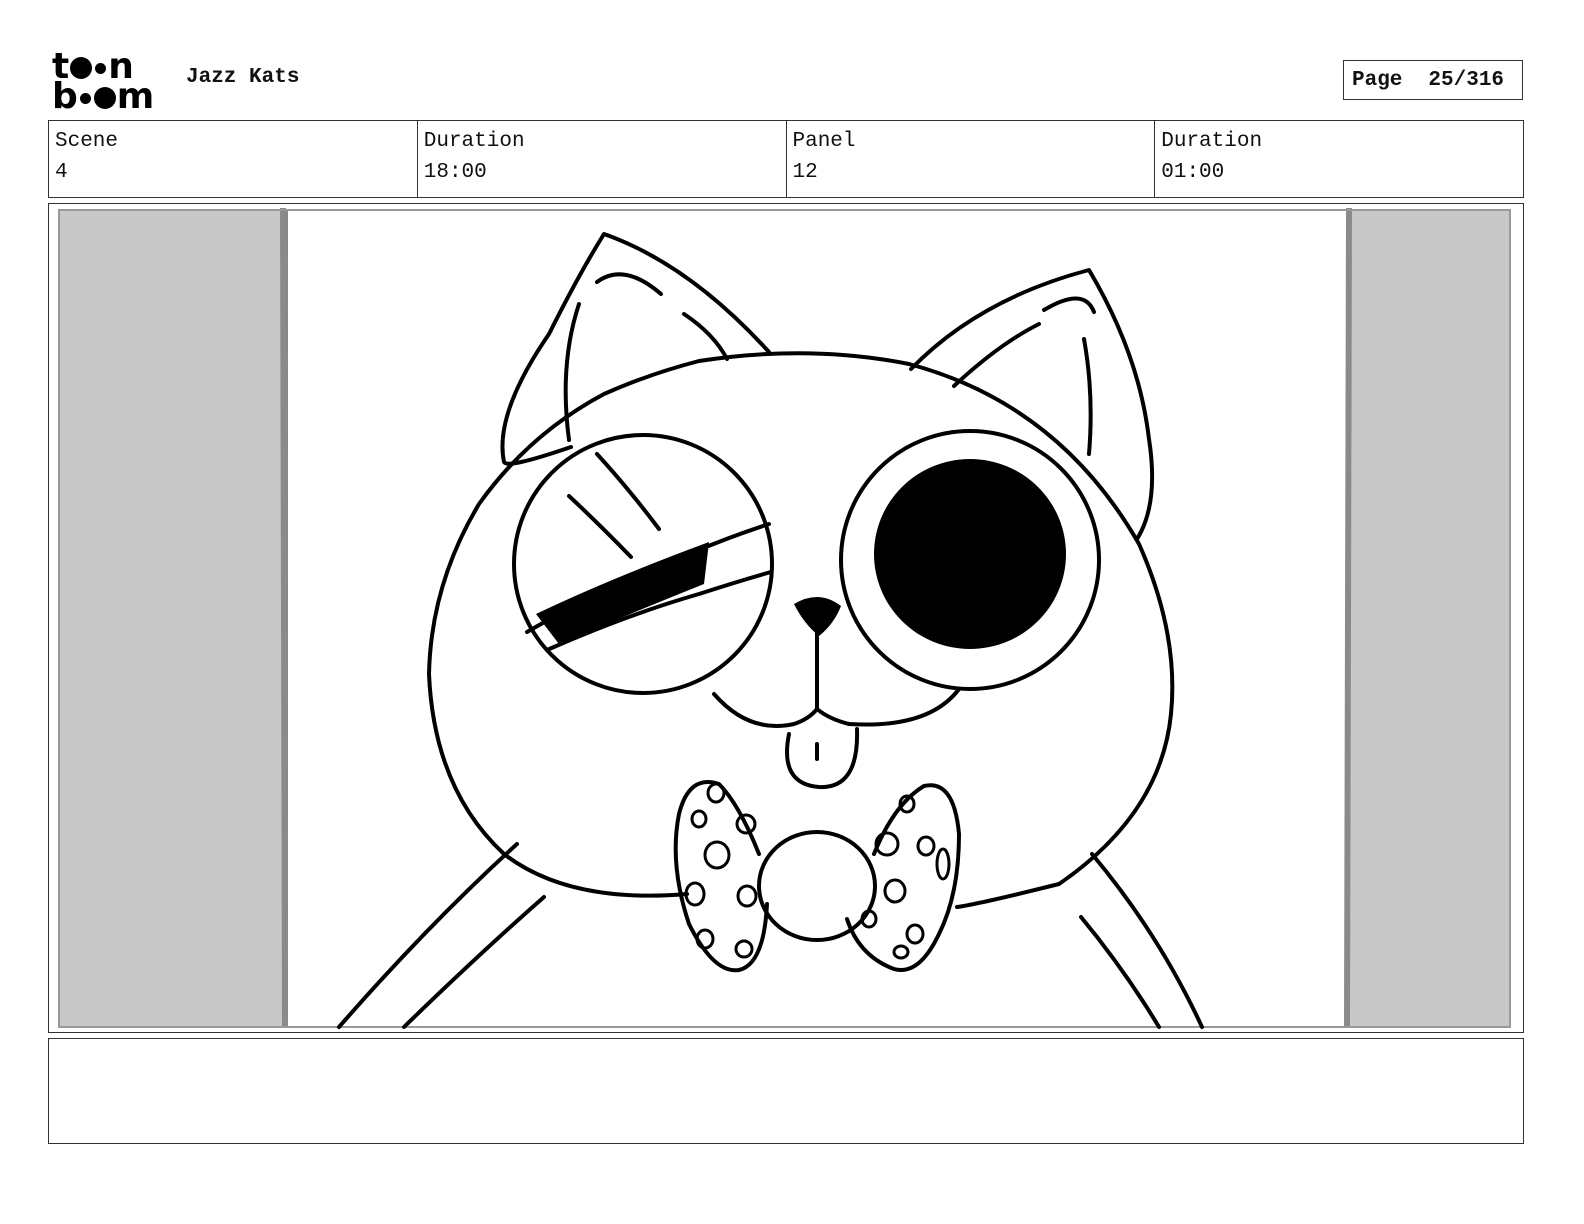  What do you see at coordinates (1339, 159) in the screenshot?
I see `panel-duration-cell: Duration 01:00` at bounding box center [1339, 159].